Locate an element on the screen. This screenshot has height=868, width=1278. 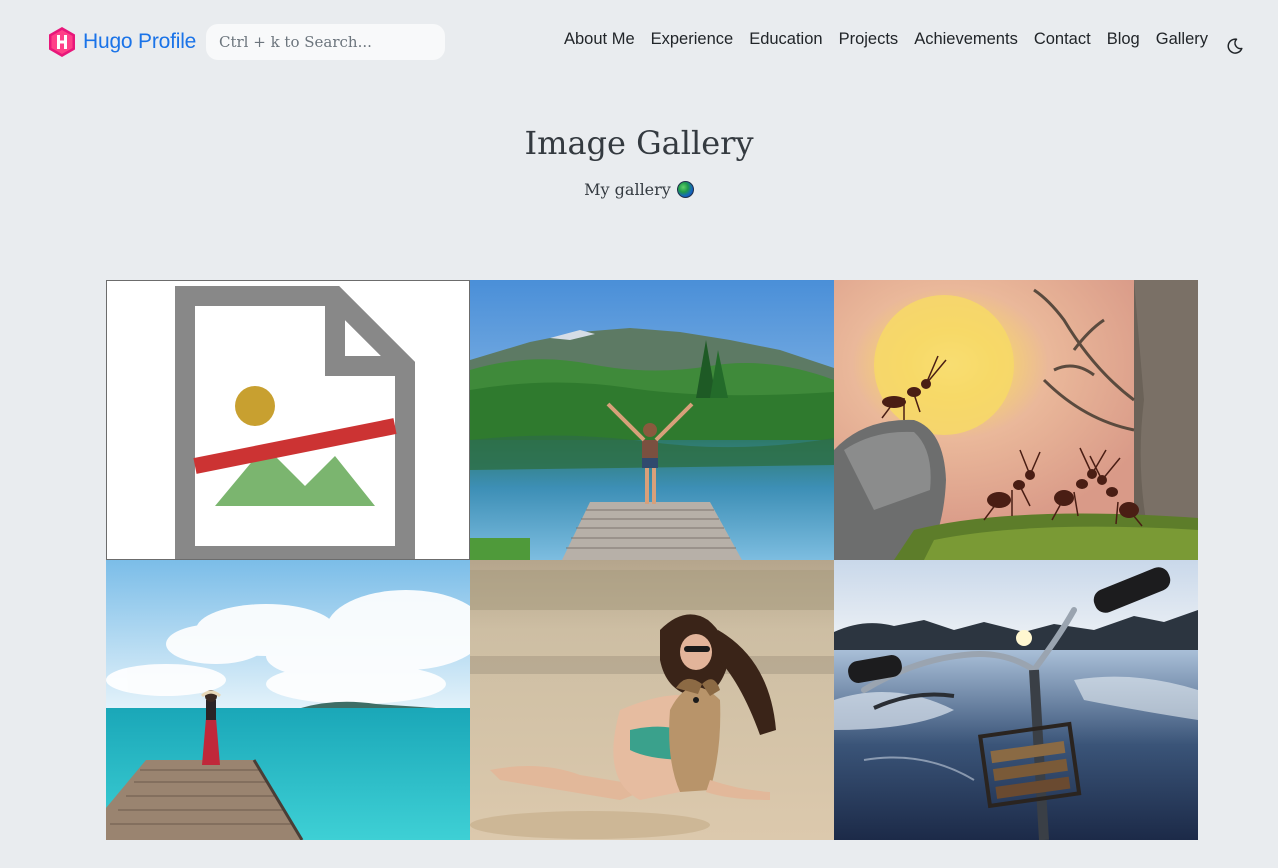
nav-link-contact: Contact is located at coordinates (1062, 39).